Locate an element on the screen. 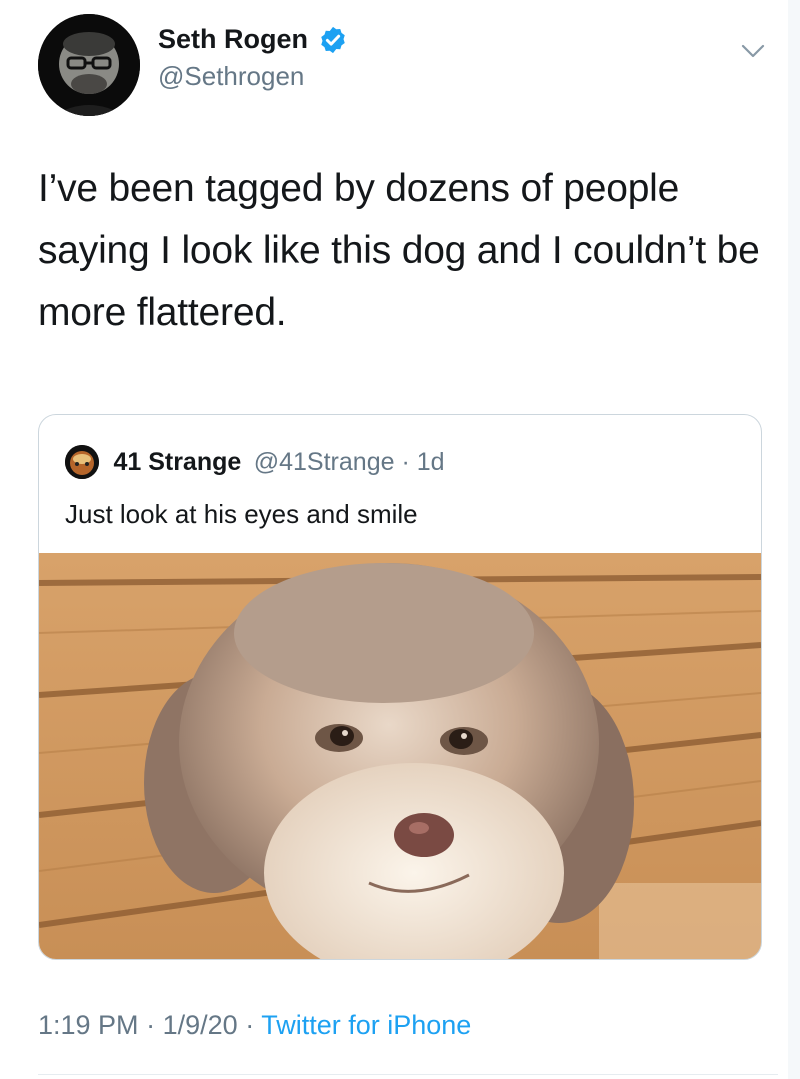  tweet-date: 1/9/20 is located at coordinates (200, 1025).